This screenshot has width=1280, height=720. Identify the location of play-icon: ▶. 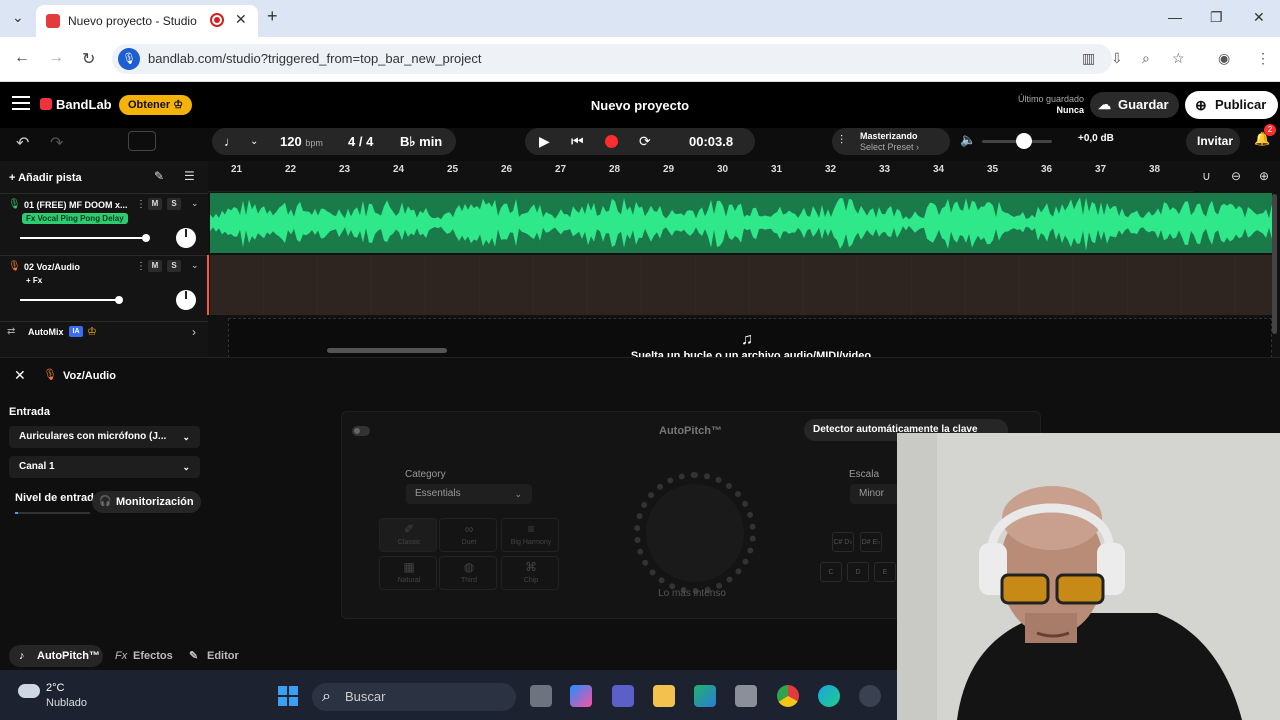
(544, 141).